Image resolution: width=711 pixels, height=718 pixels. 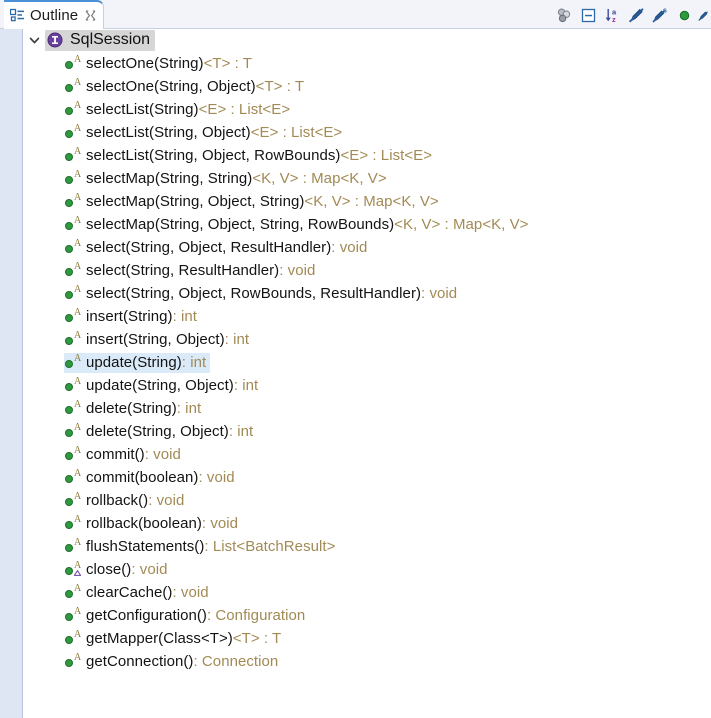 What do you see at coordinates (367, 339) in the screenshot?
I see `tree-item-method: Ainsert(String, Object) : int` at bounding box center [367, 339].